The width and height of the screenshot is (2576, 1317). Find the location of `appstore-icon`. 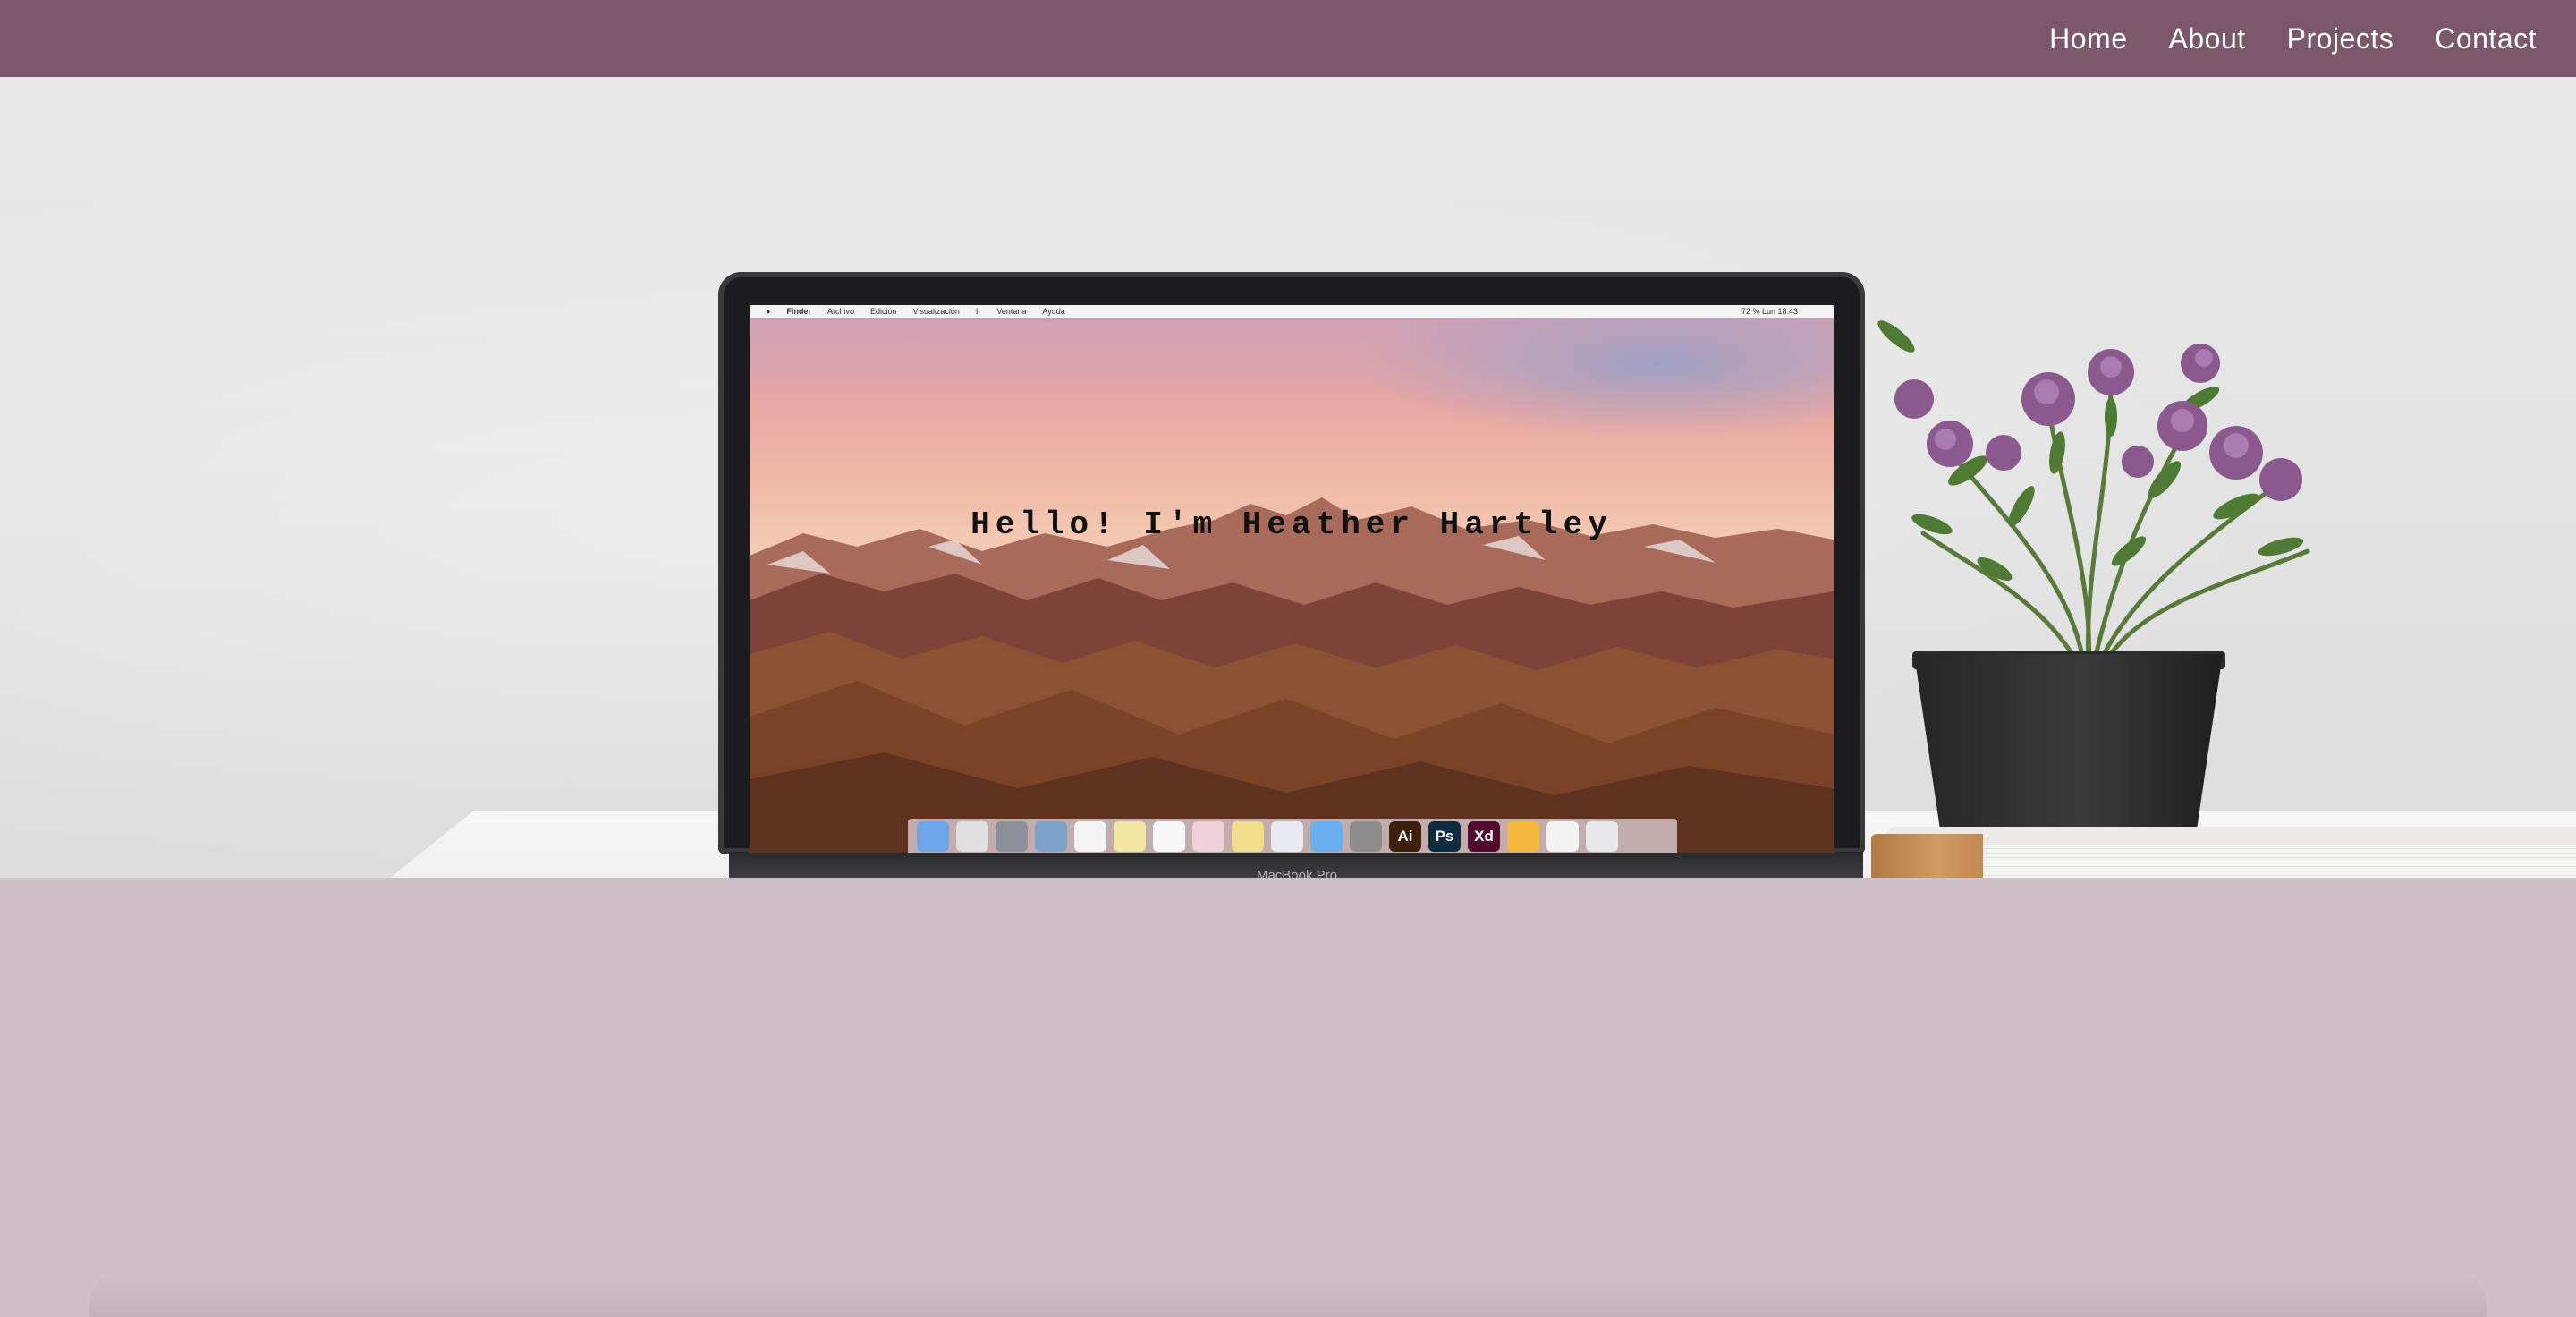

appstore-icon is located at coordinates (1326, 836).